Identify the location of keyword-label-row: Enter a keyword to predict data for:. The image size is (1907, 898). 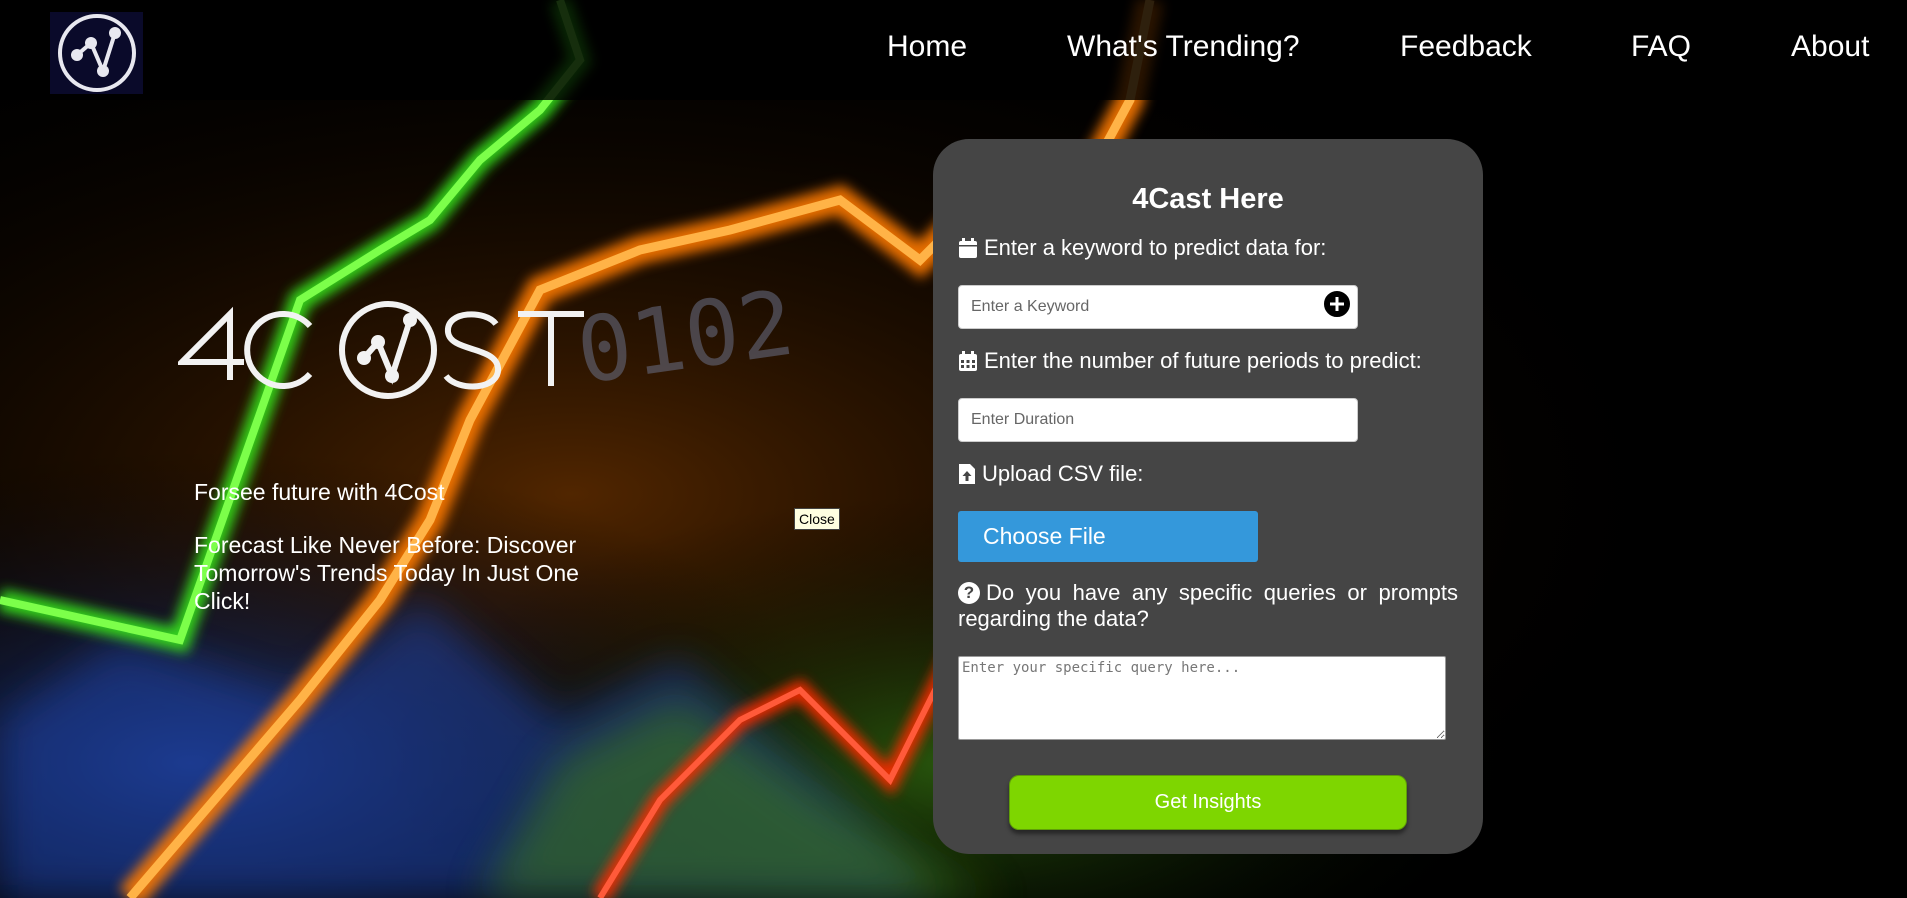
(1142, 248).